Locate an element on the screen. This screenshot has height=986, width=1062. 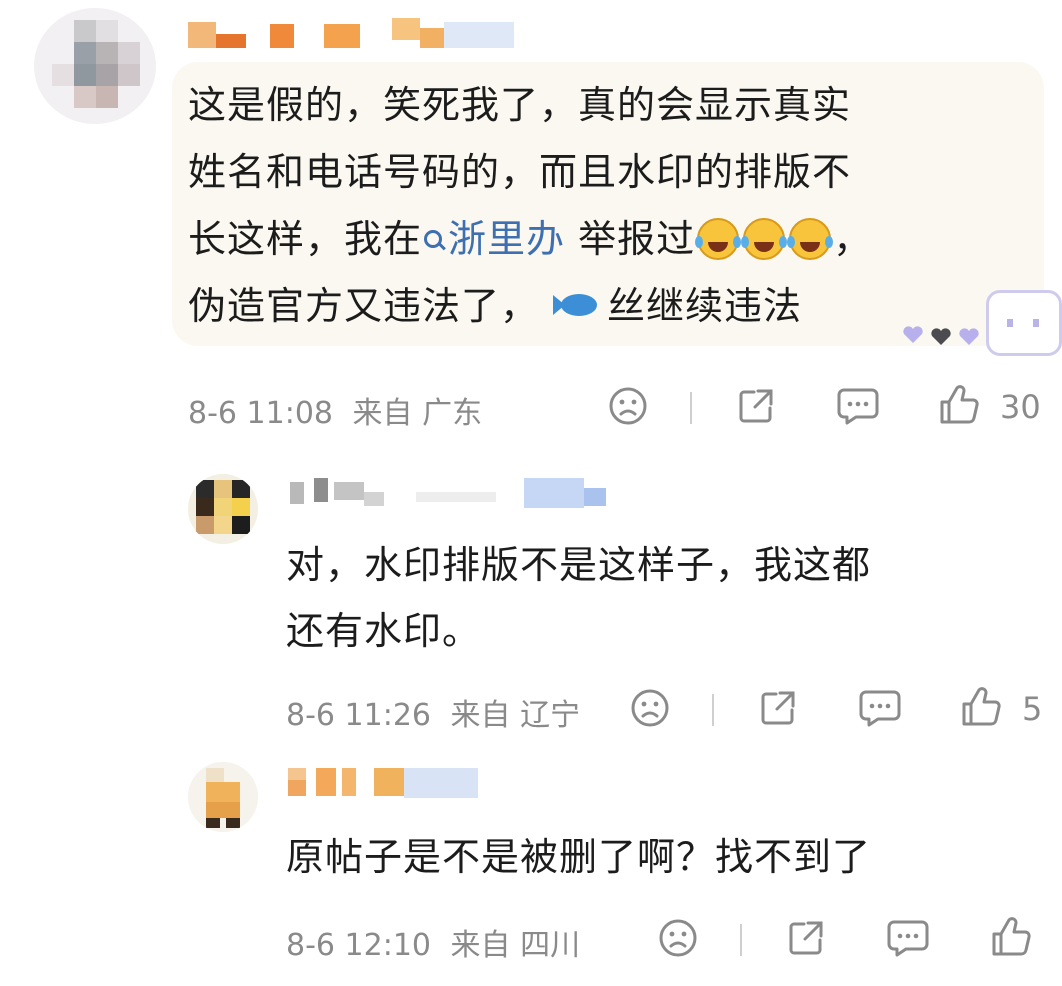
like-count: 30 is located at coordinates (1020, 407).